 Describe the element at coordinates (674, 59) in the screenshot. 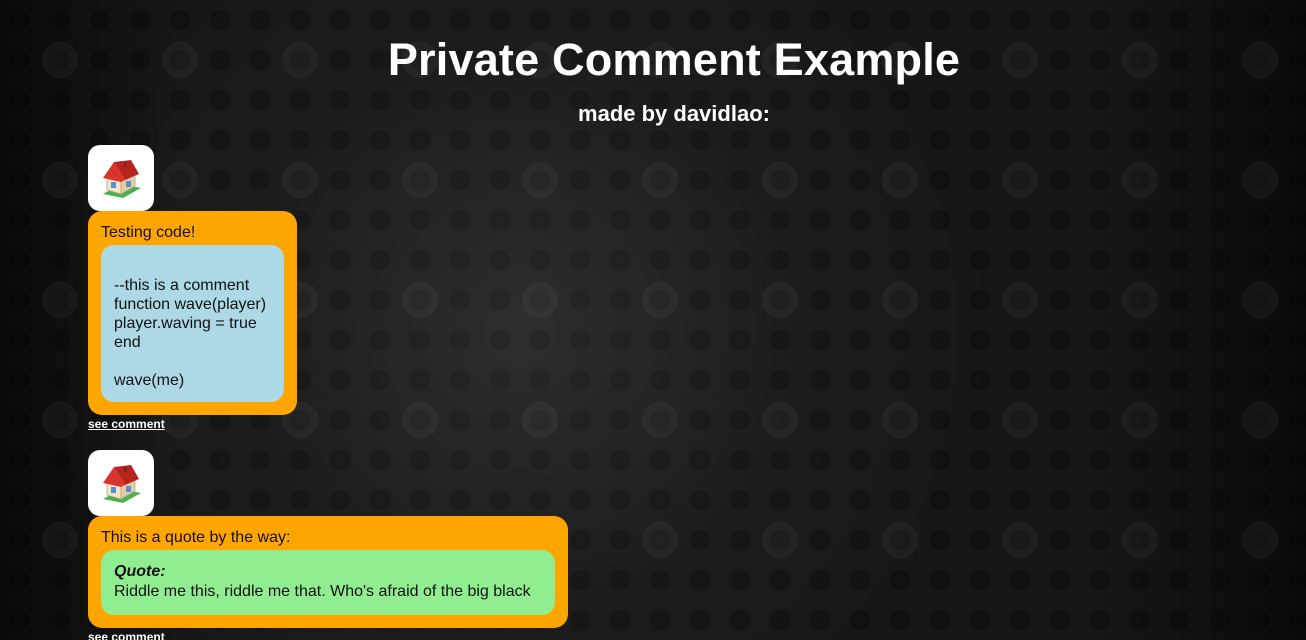

I see `page-title: Private Comment Example` at that location.